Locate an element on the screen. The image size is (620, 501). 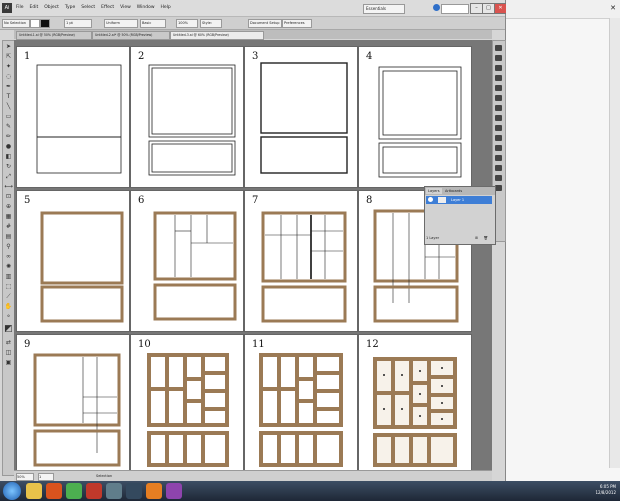
menu-edit: Edit is located at coordinates (34, 7).